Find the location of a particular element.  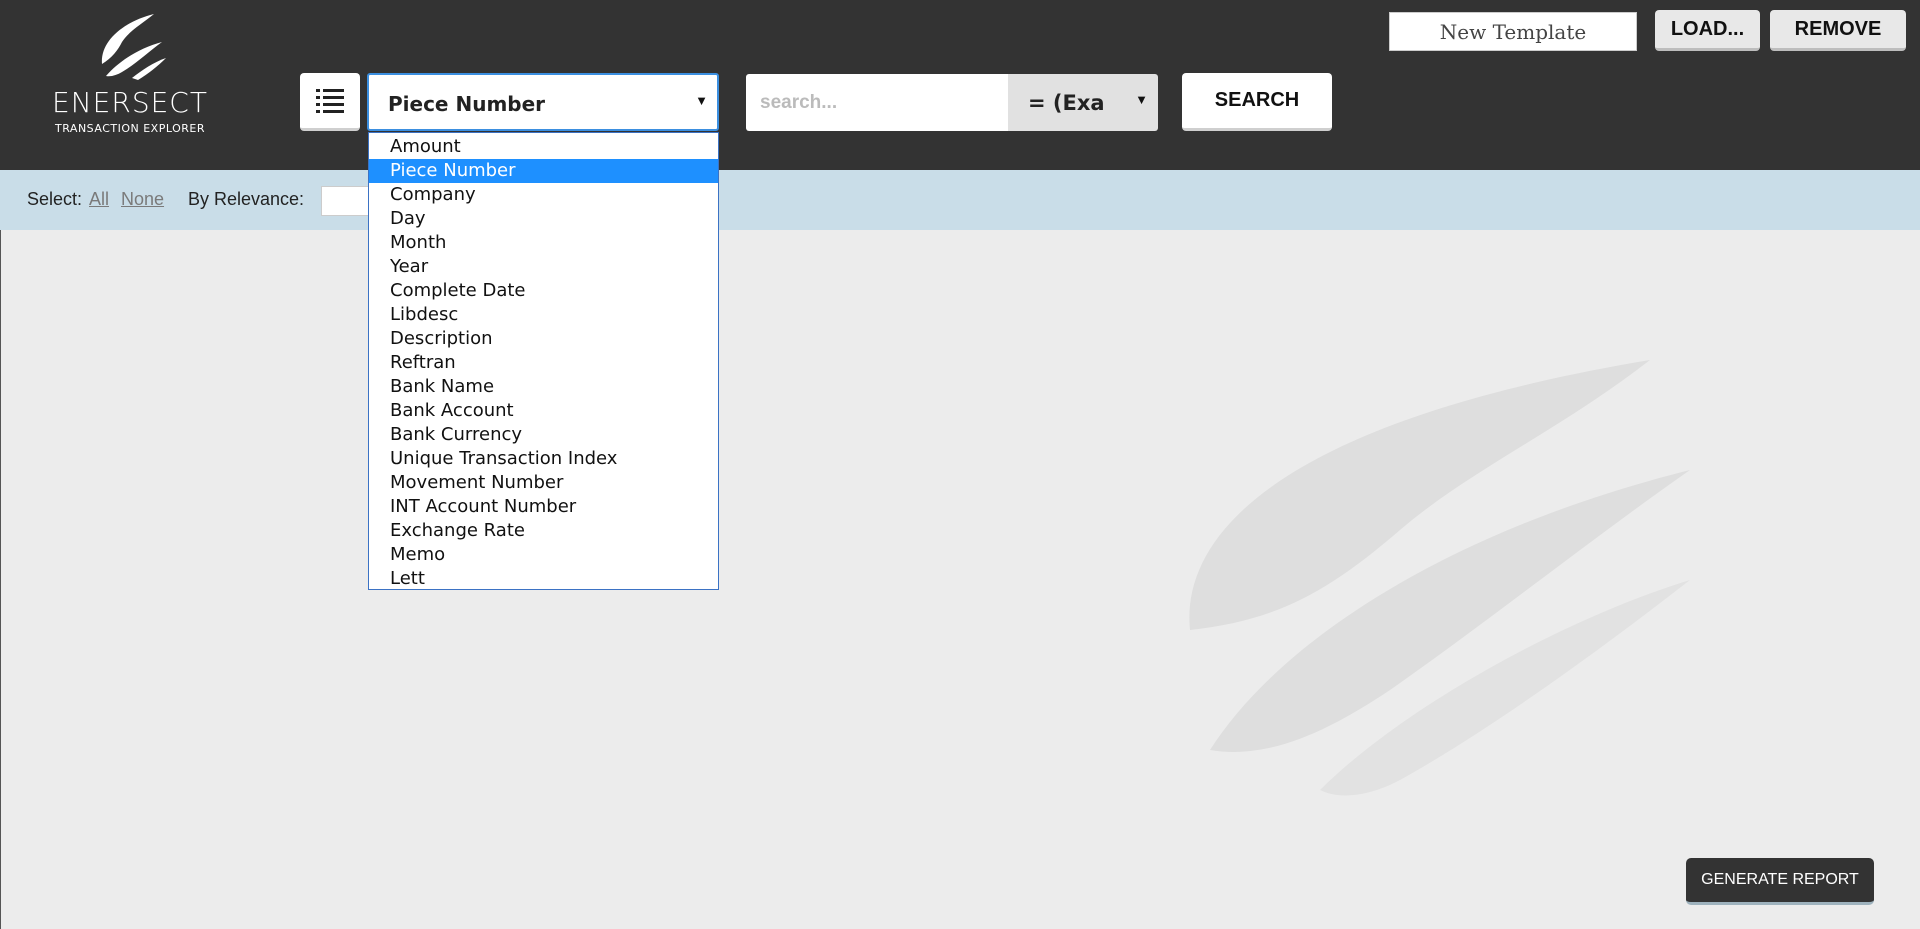

select-all-link: All is located at coordinates (99, 199).